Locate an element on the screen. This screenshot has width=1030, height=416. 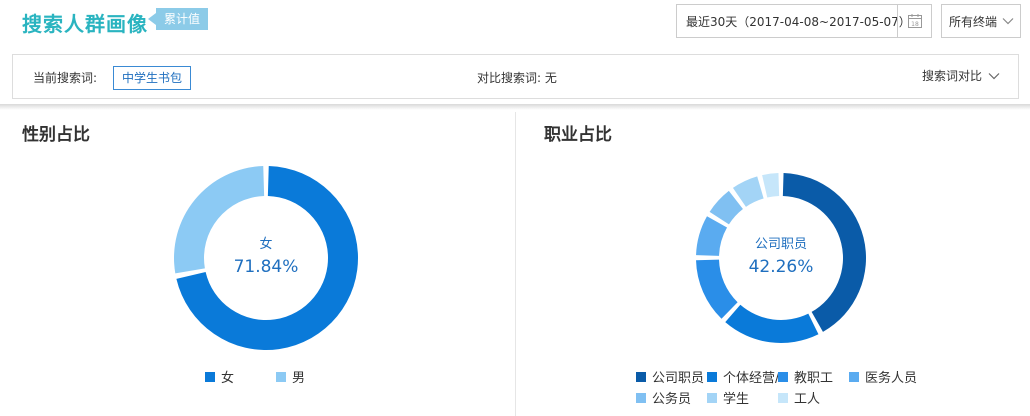
gender-donut-chart: 女 71.84% is located at coordinates (266, 258).